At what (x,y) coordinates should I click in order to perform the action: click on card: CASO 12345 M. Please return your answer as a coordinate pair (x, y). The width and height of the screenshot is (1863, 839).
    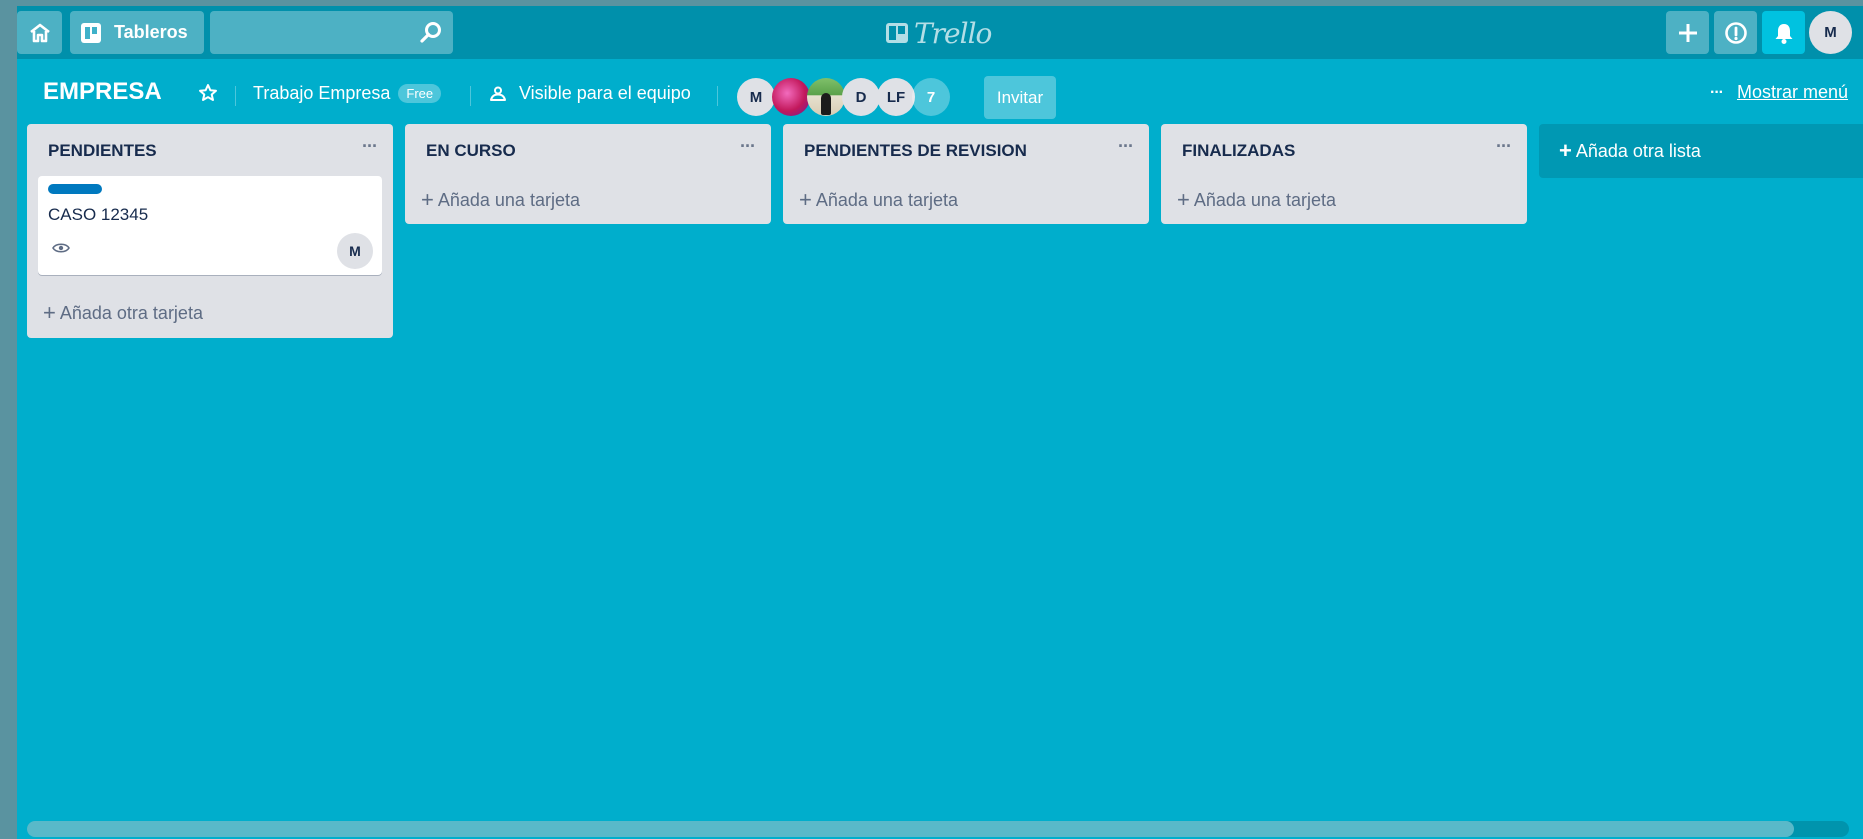
    Looking at the image, I should click on (210, 225).